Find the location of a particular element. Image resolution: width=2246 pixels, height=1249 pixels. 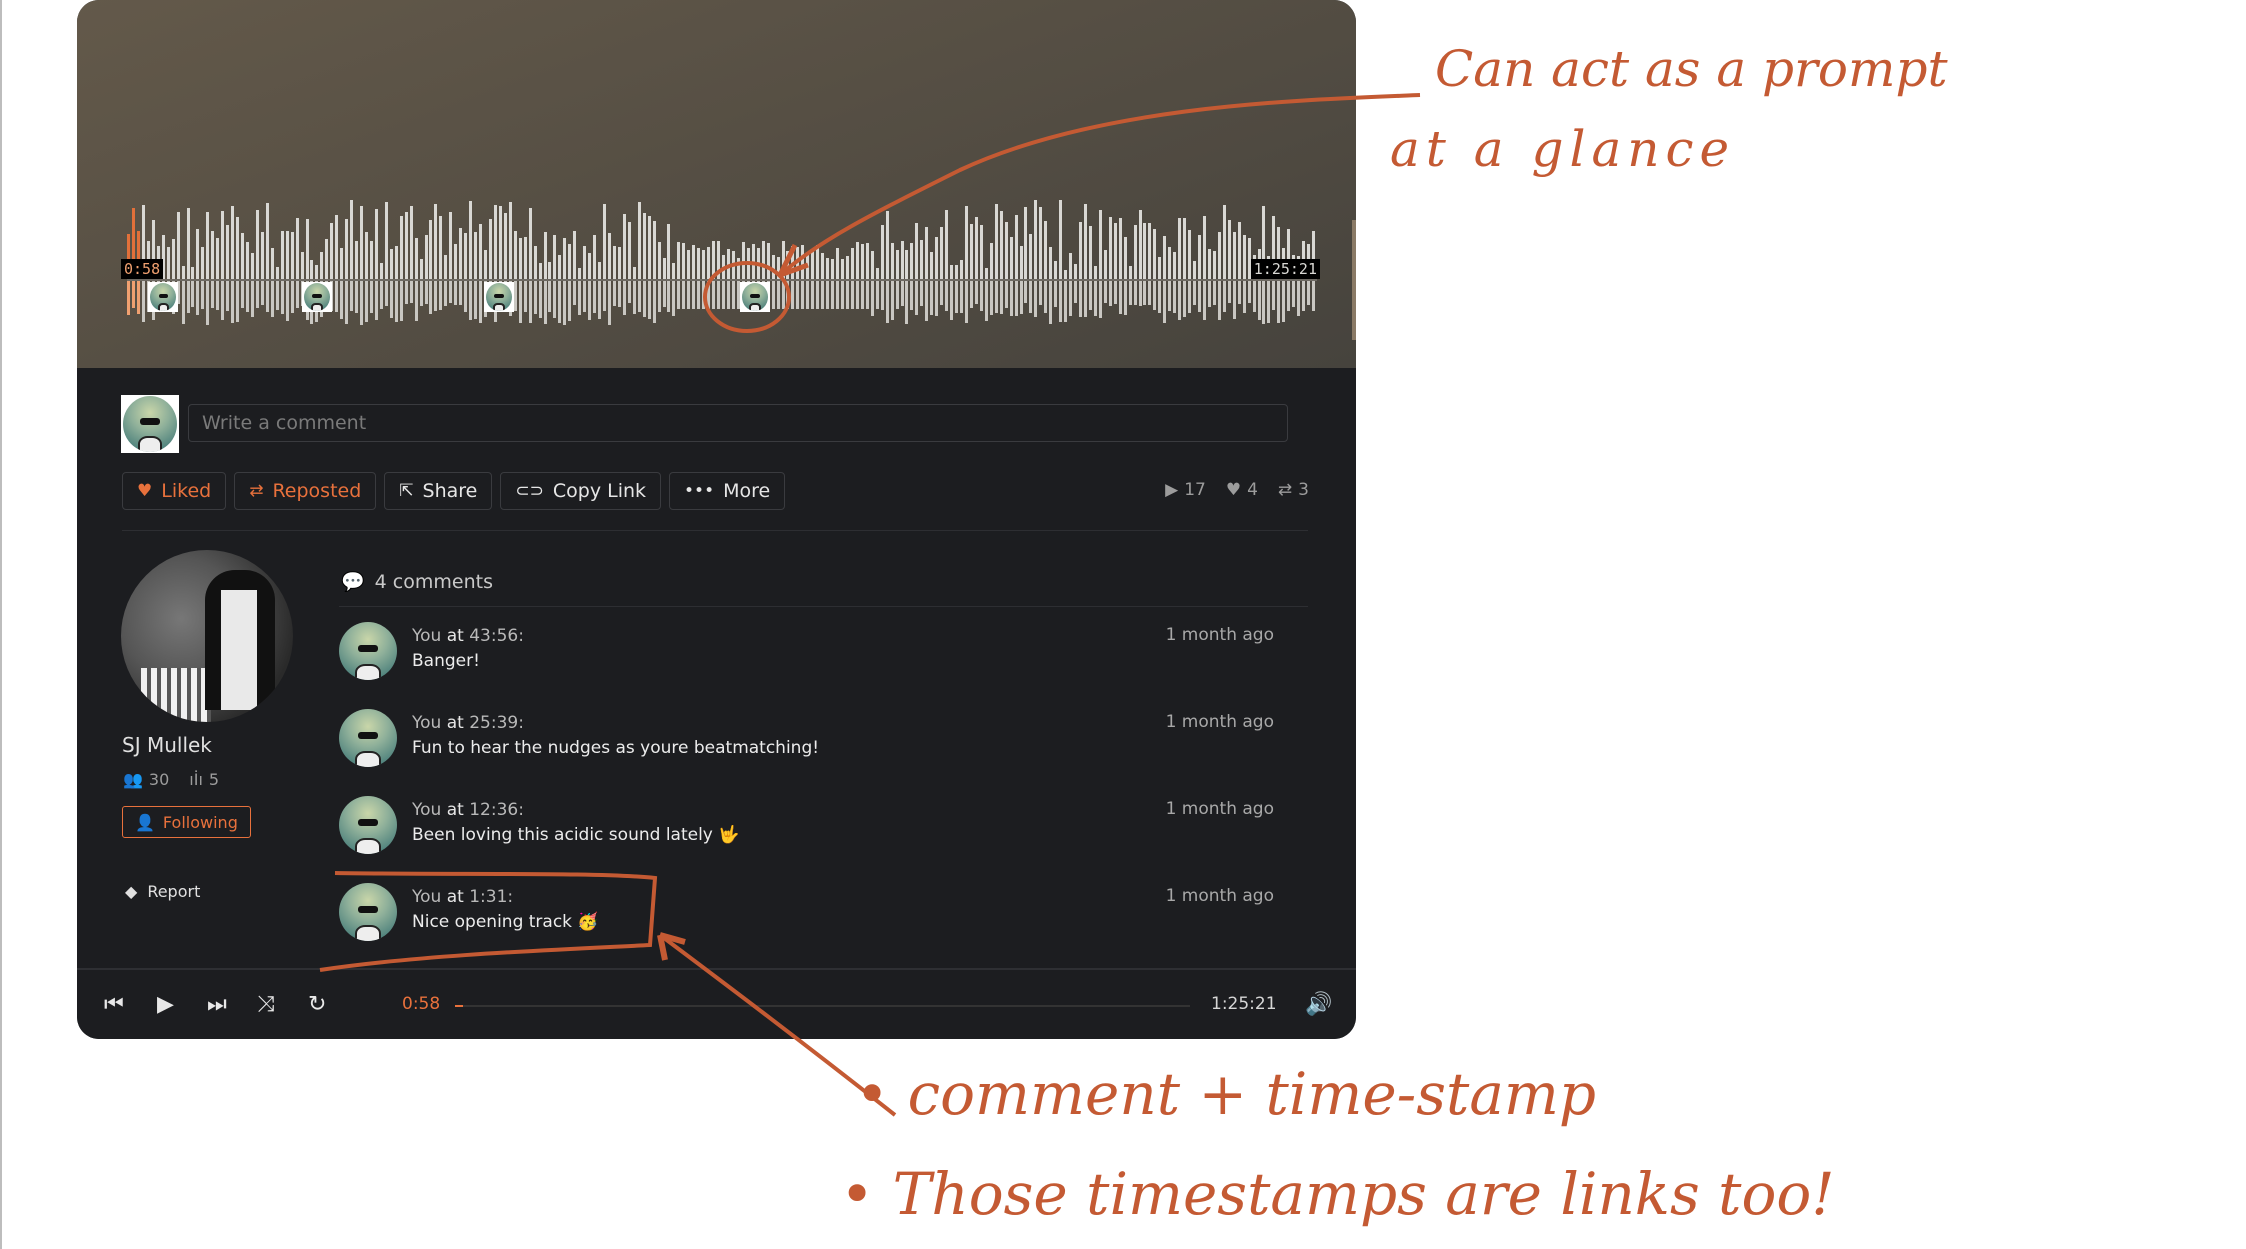

play-icon: ▶ is located at coordinates (165, 1004).